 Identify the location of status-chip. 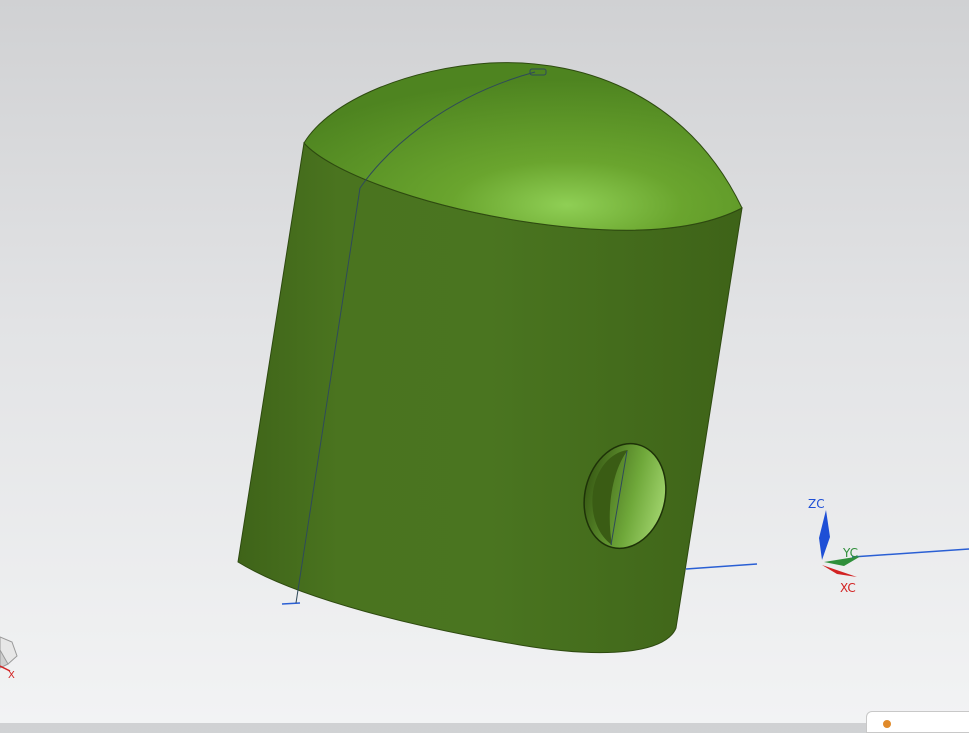
(917, 722).